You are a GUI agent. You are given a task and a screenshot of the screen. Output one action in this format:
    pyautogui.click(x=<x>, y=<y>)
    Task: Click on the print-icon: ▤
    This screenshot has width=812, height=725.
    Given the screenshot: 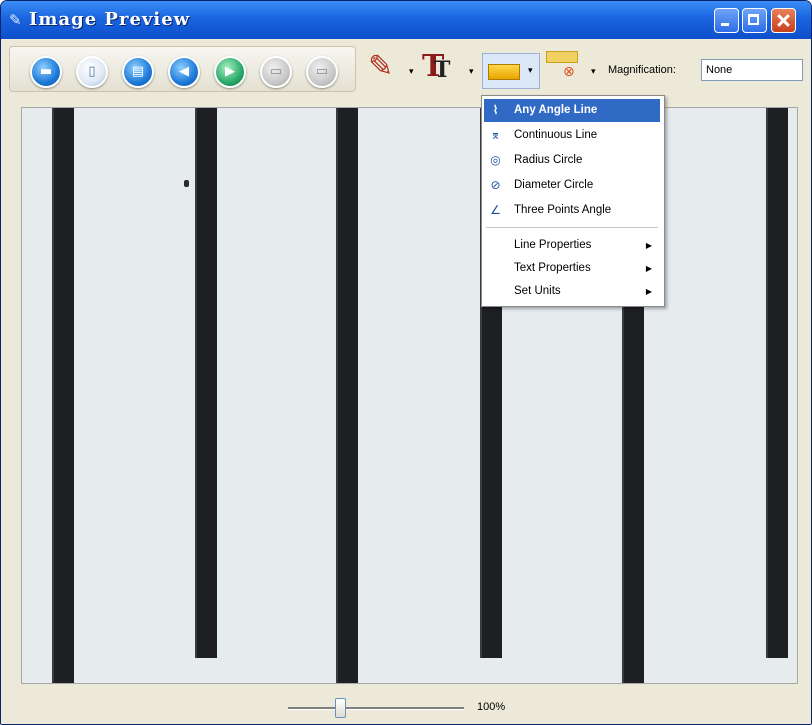 What is the action you would take?
    pyautogui.click(x=138, y=71)
    